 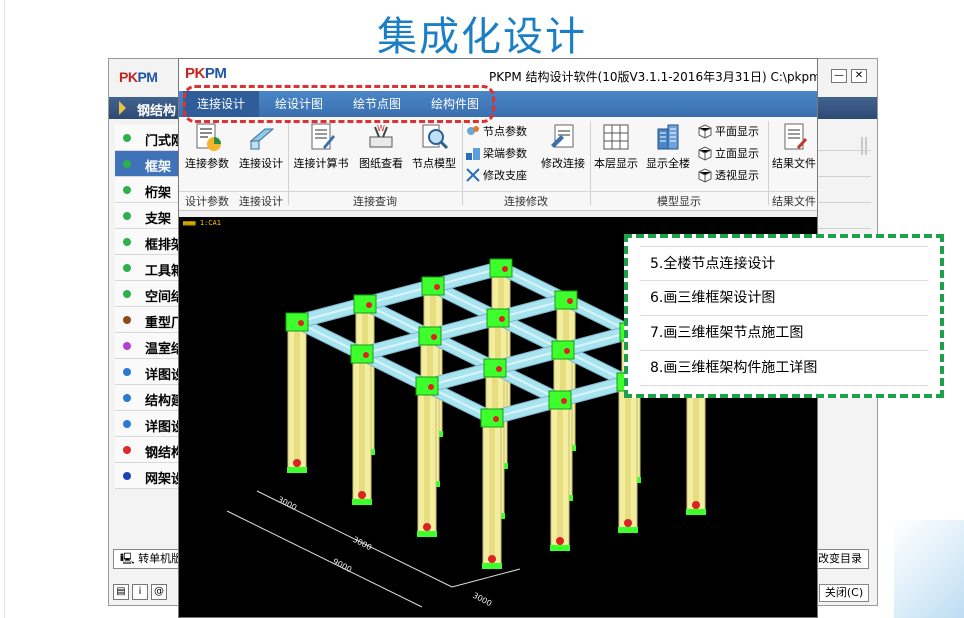 I want to click on close-button: 关闭(C), so click(x=844, y=593).